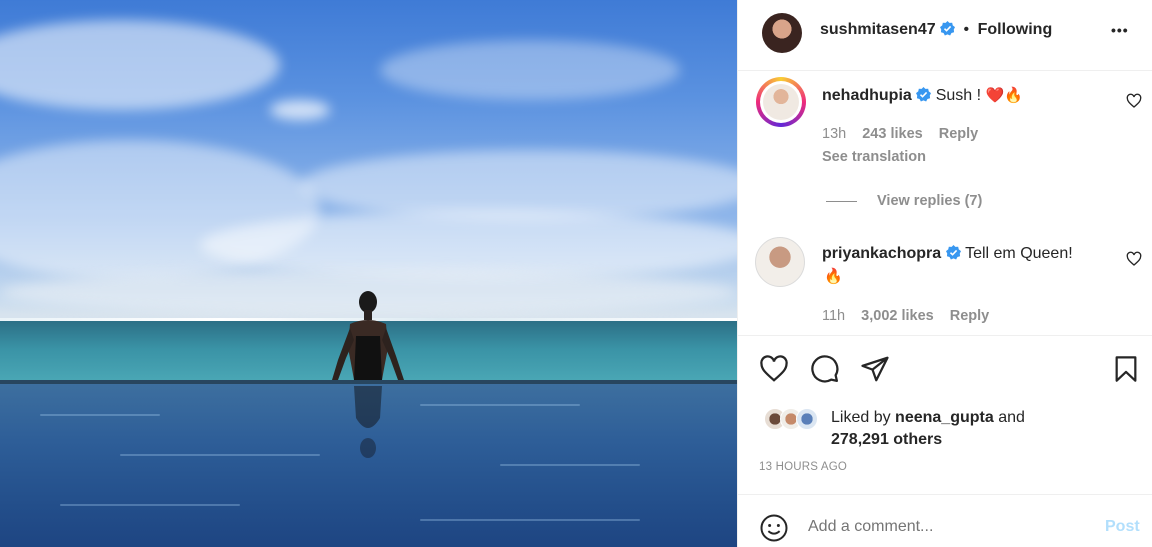  I want to click on comment-time: 13h, so click(834, 134).